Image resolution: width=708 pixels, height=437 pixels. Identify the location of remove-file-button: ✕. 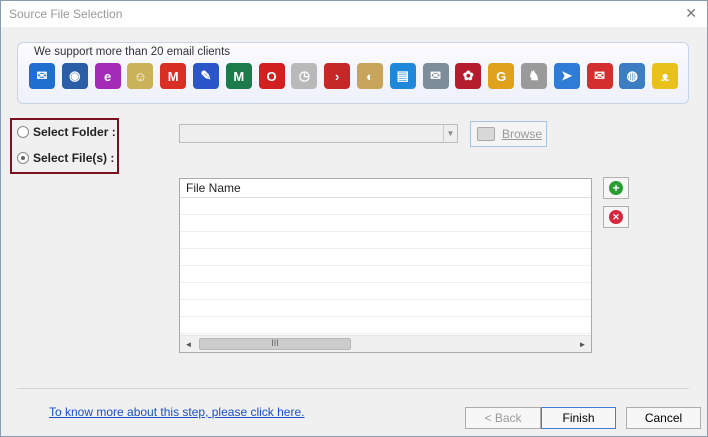
(616, 217).